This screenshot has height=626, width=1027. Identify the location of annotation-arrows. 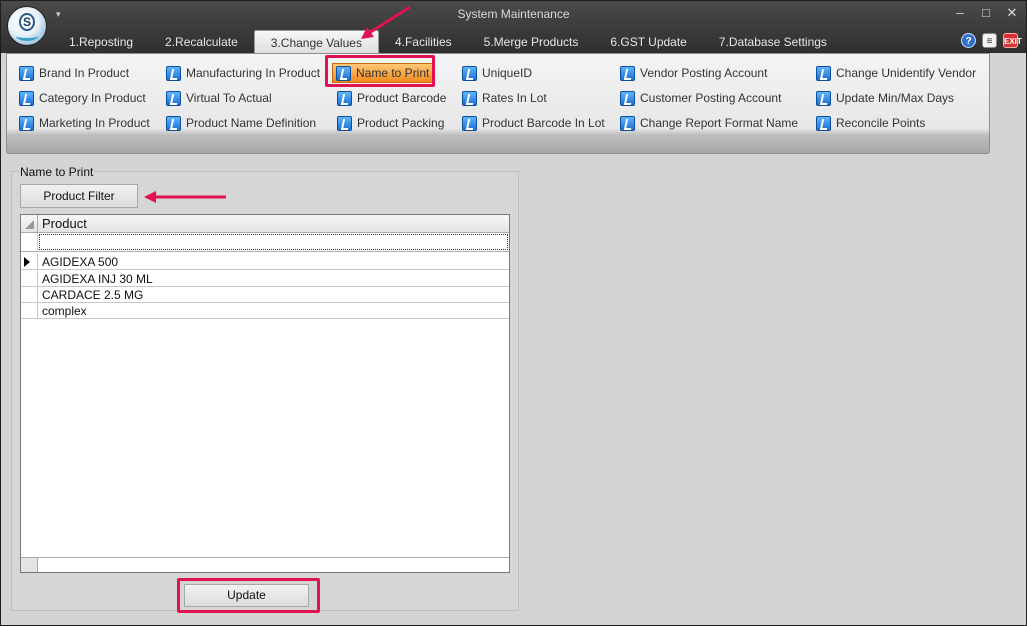
(277, 104).